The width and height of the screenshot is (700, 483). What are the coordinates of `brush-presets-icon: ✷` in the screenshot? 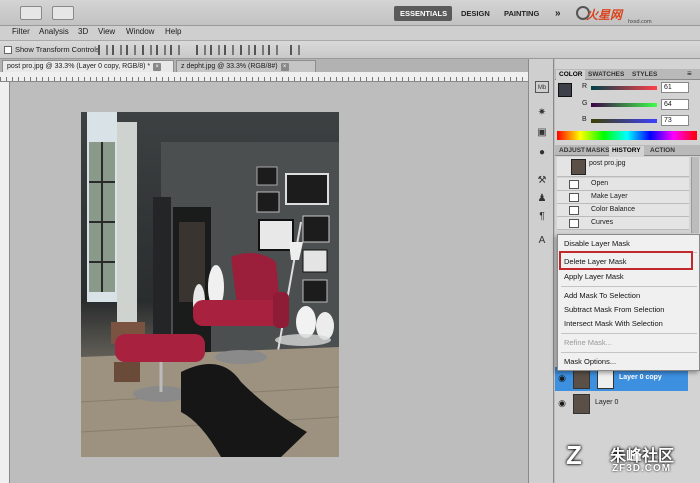 It's located at (542, 113).